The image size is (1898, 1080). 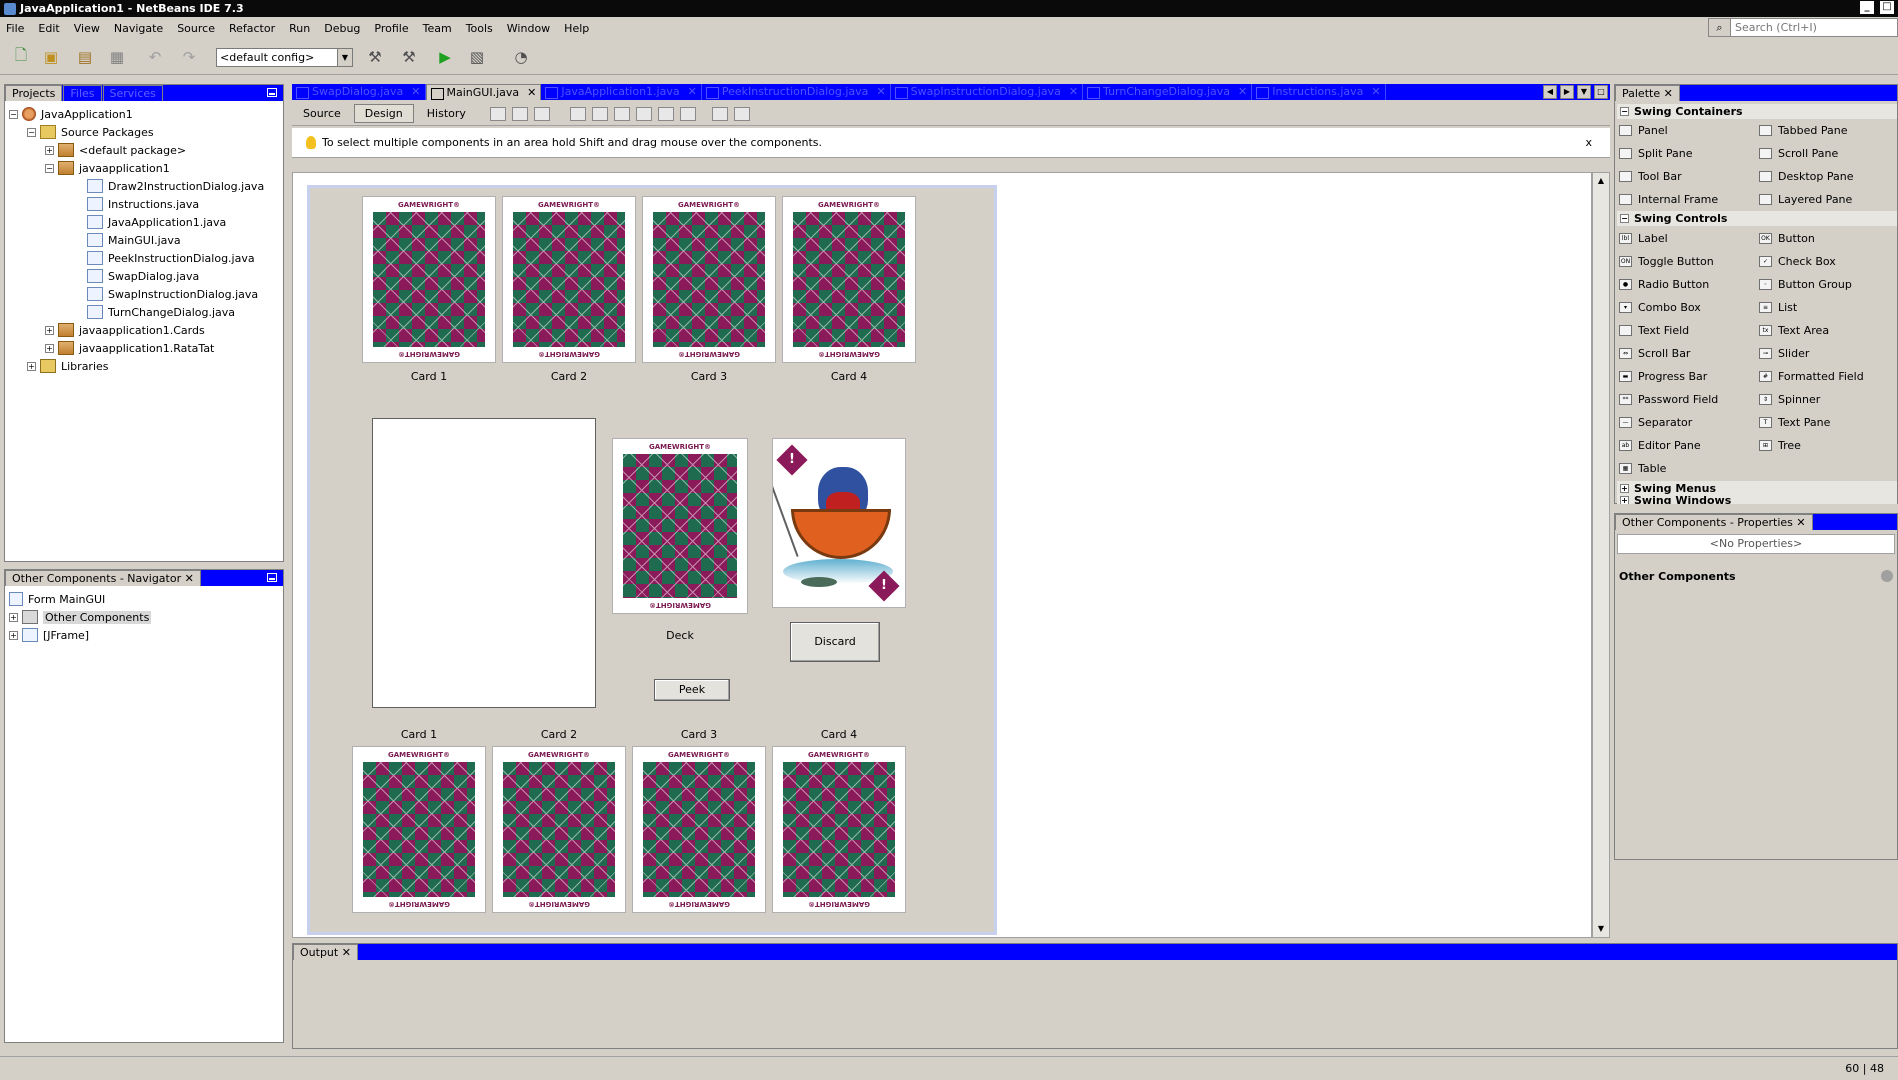 What do you see at coordinates (477, 57) in the screenshot?
I see `debug-icon: ▧` at bounding box center [477, 57].